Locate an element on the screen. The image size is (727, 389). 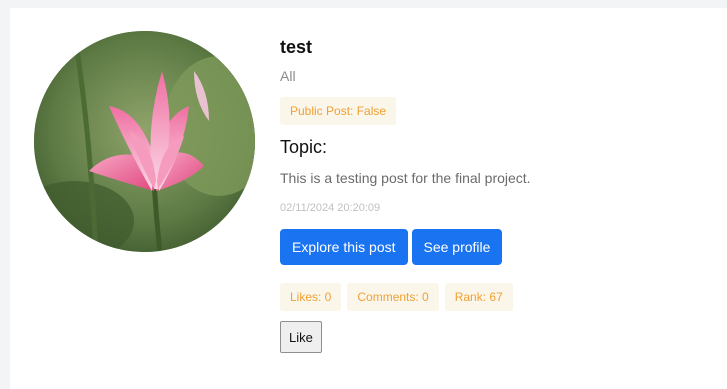
post-timestamp: 02/11/2024 20:20:09 is located at coordinates (330, 208).